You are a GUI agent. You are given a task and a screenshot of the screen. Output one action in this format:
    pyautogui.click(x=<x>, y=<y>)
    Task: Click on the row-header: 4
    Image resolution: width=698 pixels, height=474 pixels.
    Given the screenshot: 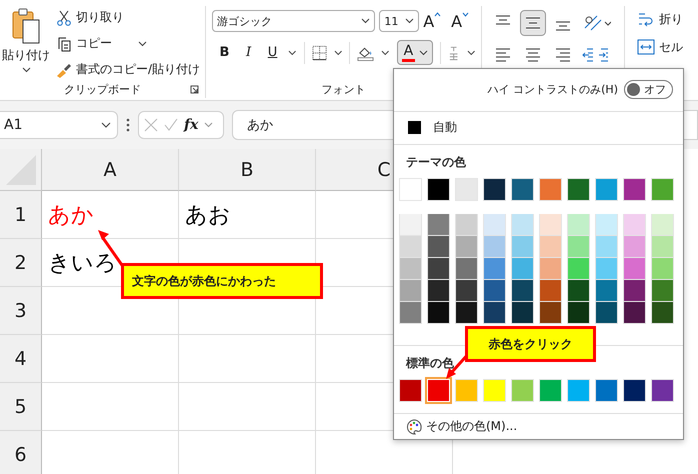 What is the action you would take?
    pyautogui.click(x=21, y=359)
    